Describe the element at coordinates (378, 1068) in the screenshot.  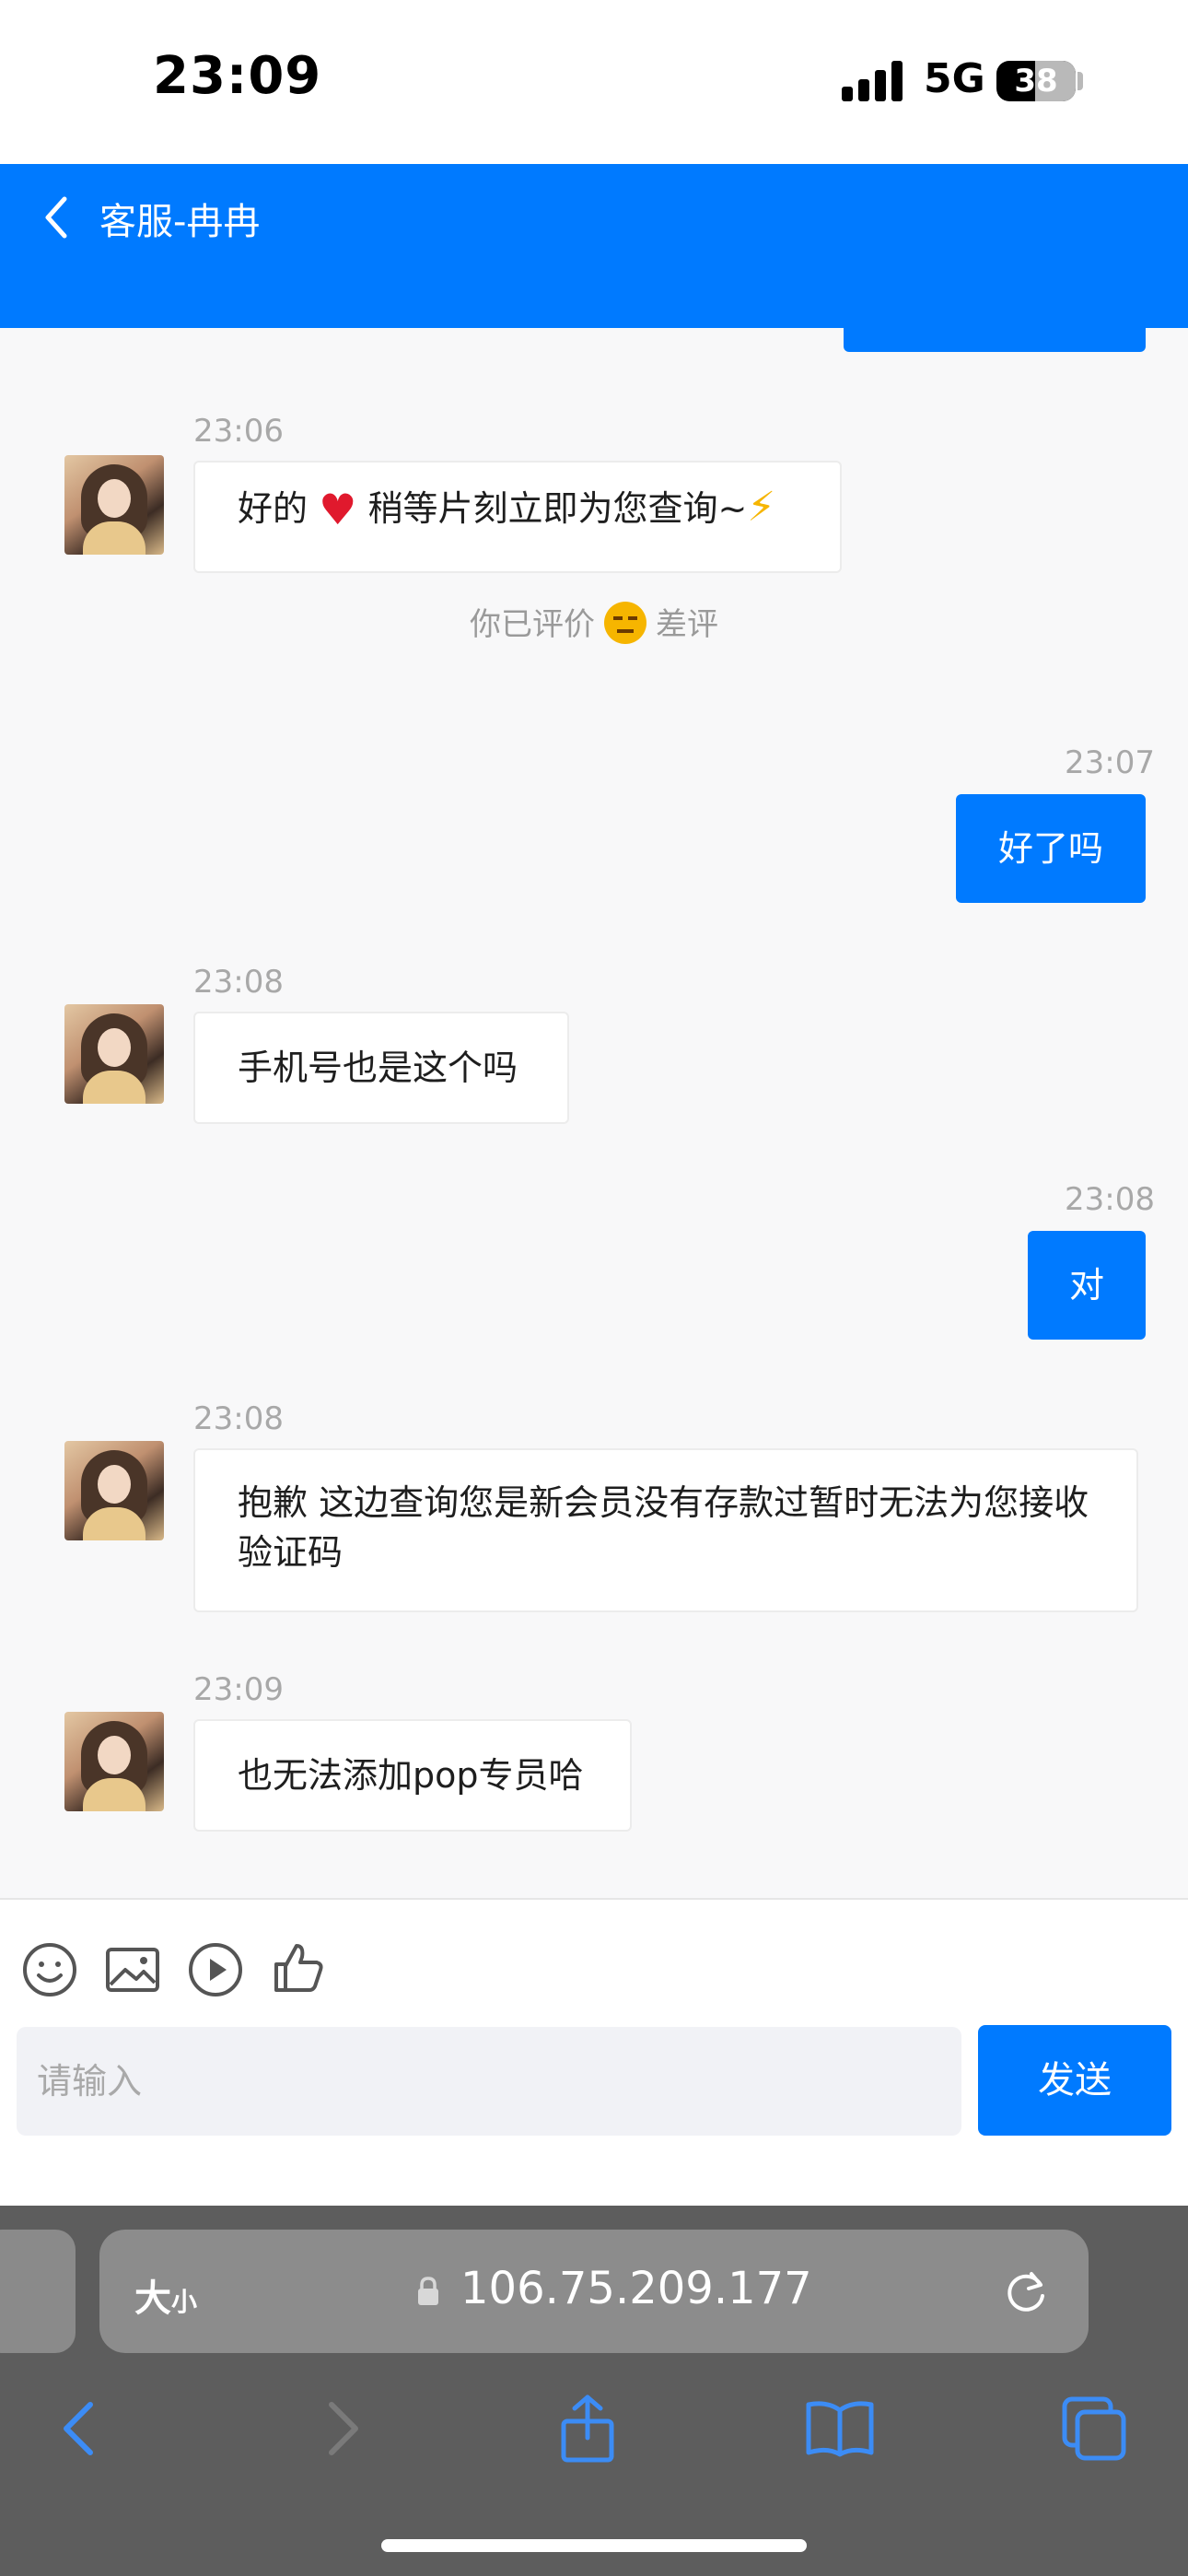
I see `message-text: 手机号也是这个吗` at that location.